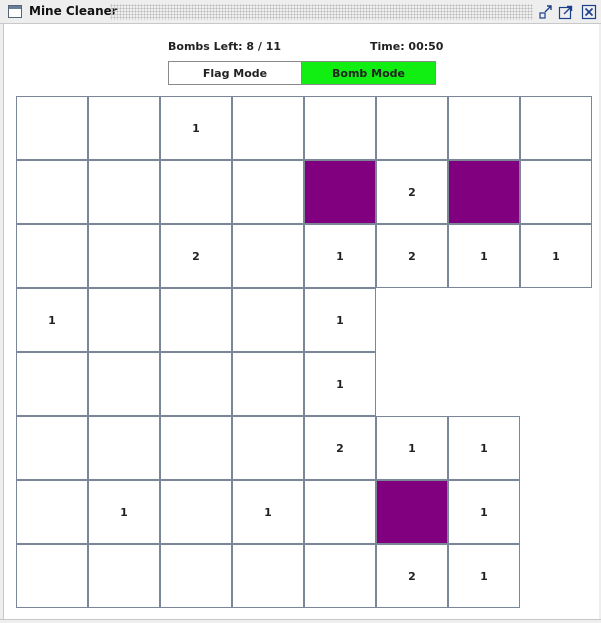 Image resolution: width=601 pixels, height=623 pixels. I want to click on window-title: Mine Cleaner, so click(73, 11).